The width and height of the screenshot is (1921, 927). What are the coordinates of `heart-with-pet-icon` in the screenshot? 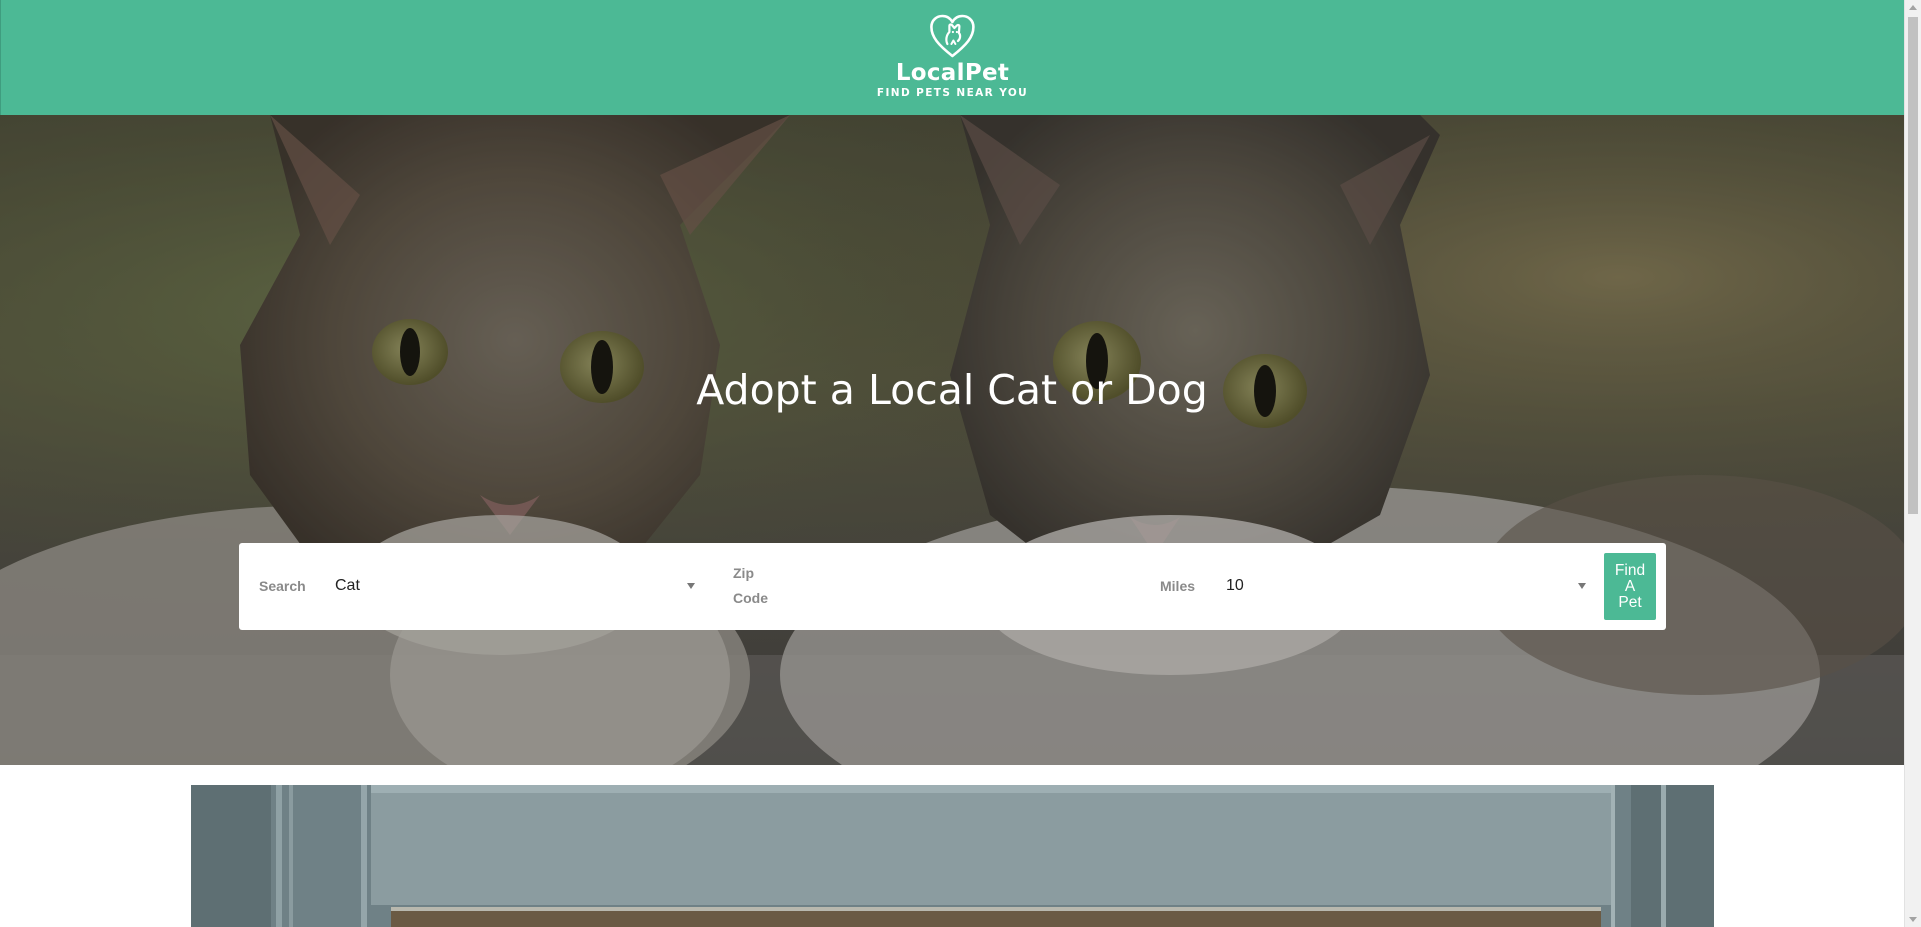 It's located at (952, 36).